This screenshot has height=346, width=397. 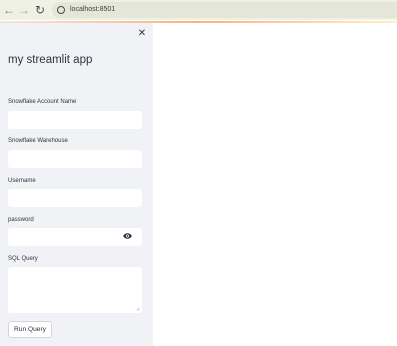 I want to click on browser-toolbar: ← → ↻ localhost:8501, so click(x=198, y=10).